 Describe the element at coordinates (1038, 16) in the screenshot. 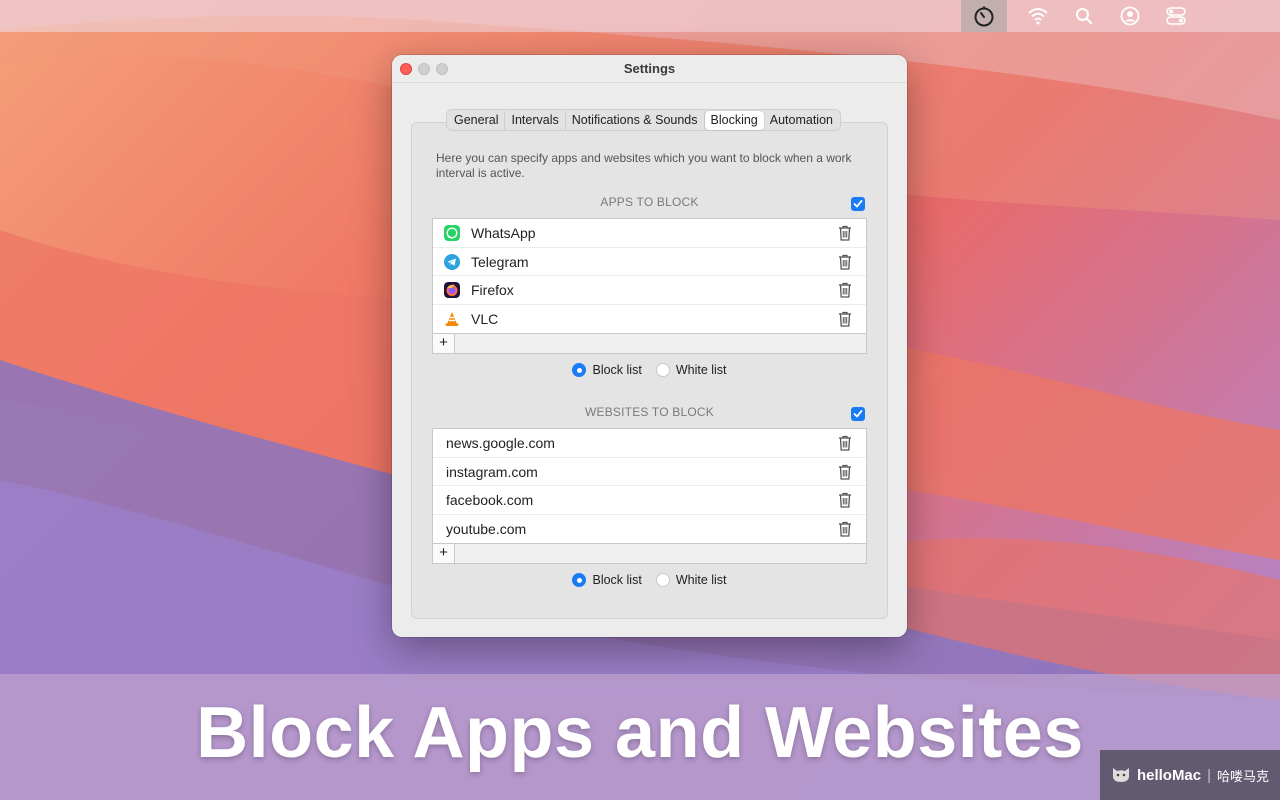

I see `wifi-icon` at that location.